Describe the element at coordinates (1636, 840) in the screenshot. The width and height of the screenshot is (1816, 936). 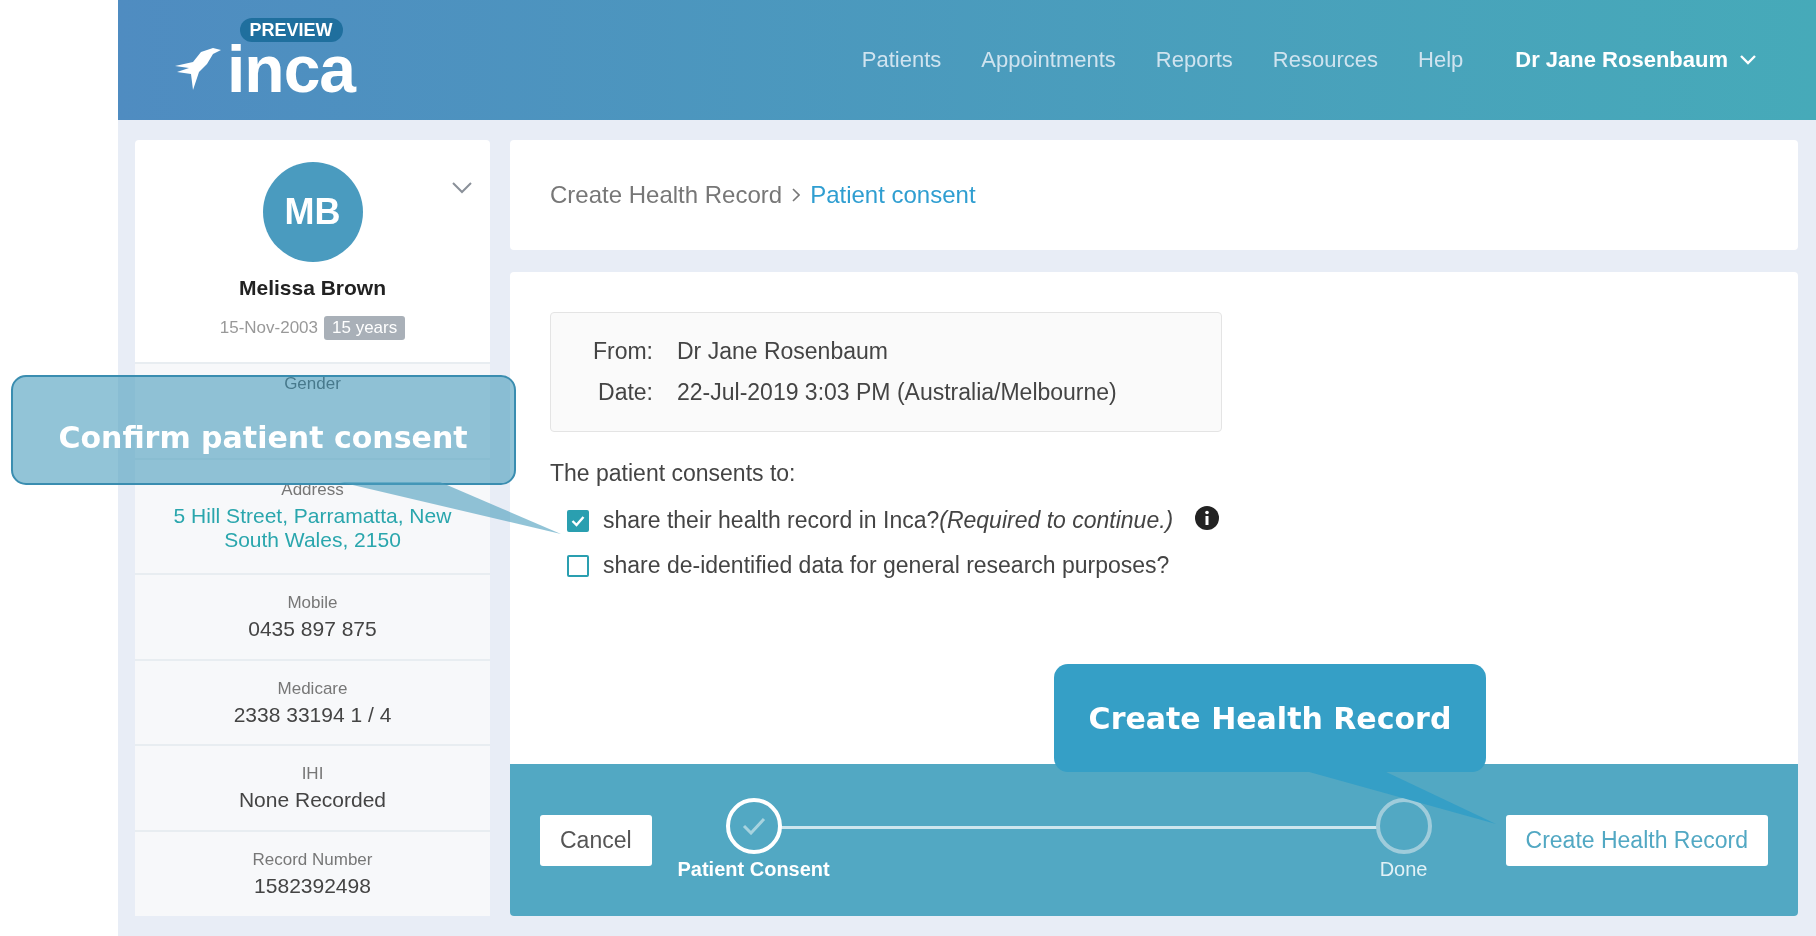
I see `create-record-button: Create Health Record` at that location.